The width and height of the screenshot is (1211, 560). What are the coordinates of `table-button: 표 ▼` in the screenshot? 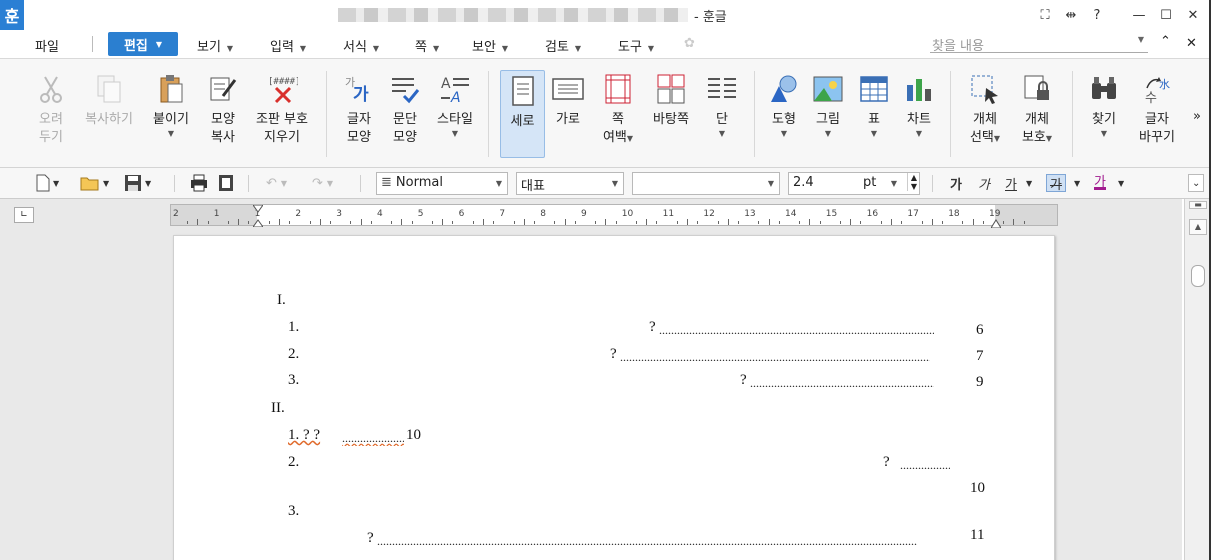 It's located at (874, 112).